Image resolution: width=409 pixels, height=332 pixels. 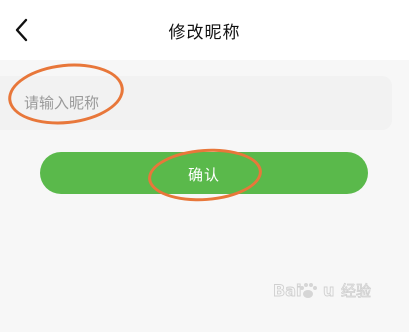 What do you see at coordinates (308, 290) in the screenshot?
I see `baidu-paw-icon` at bounding box center [308, 290].